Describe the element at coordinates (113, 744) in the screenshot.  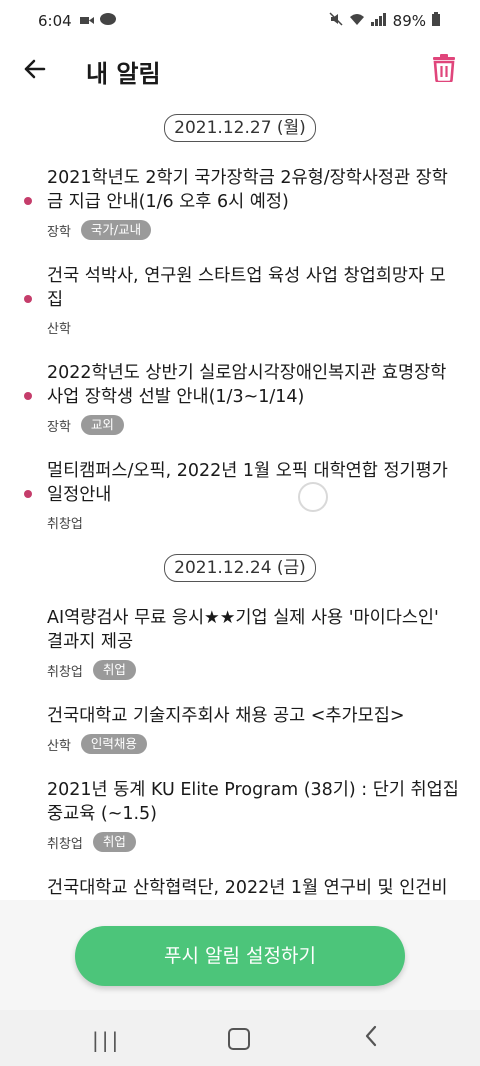
I see `tag-badge: 인력채용` at that location.